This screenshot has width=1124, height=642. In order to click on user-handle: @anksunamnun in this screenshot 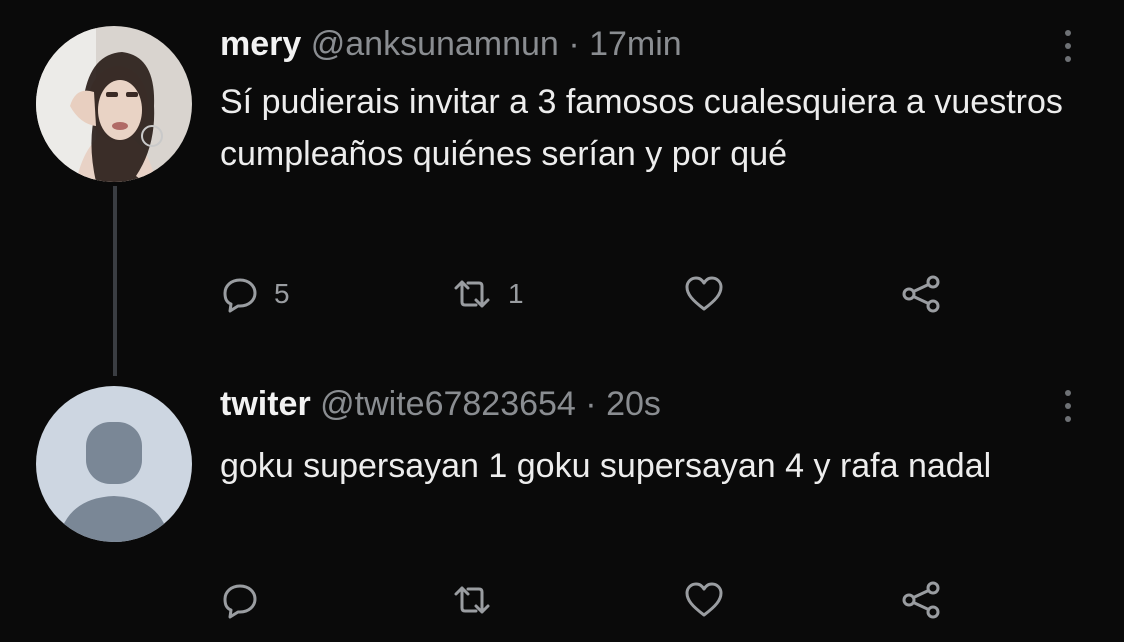, I will do `click(435, 44)`.